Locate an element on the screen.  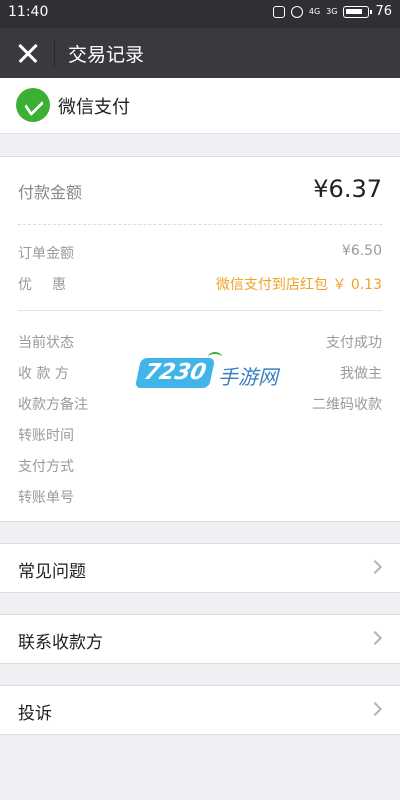
menu-item-label: 常见问题 is located at coordinates (52, 572).